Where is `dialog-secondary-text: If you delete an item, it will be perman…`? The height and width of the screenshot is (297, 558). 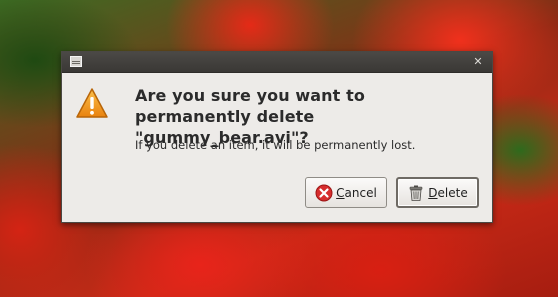 dialog-secondary-text: If you delete an item, it will be perman… is located at coordinates (275, 145).